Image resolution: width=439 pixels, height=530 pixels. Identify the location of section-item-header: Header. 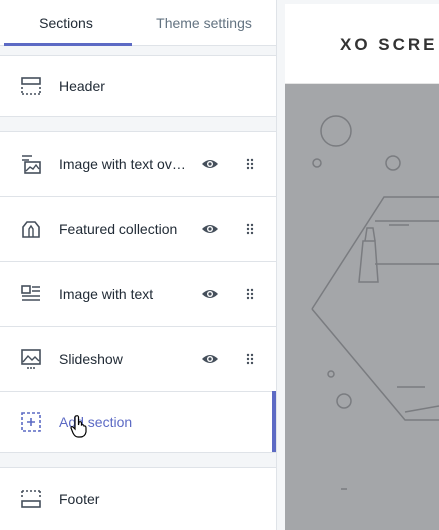
(138, 86).